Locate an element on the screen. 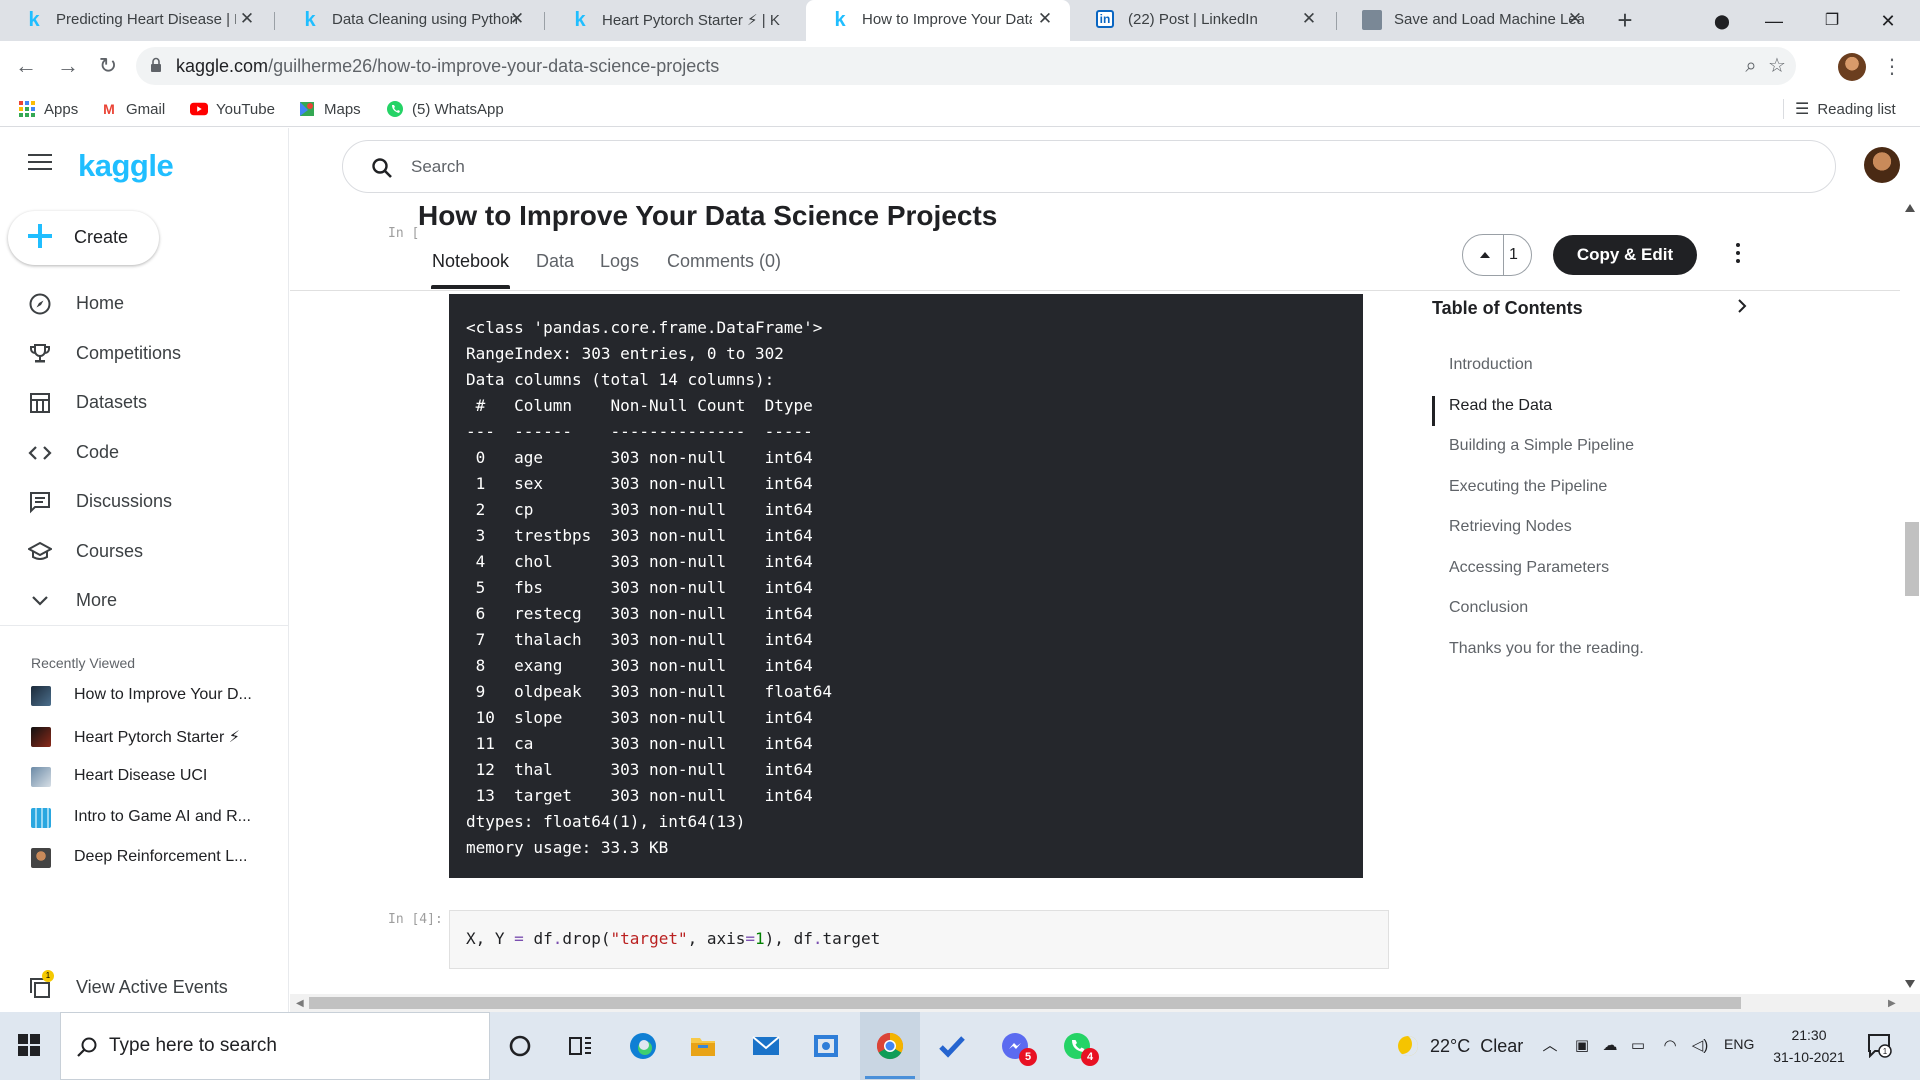  taskbar-todo is located at coordinates (952, 1046).